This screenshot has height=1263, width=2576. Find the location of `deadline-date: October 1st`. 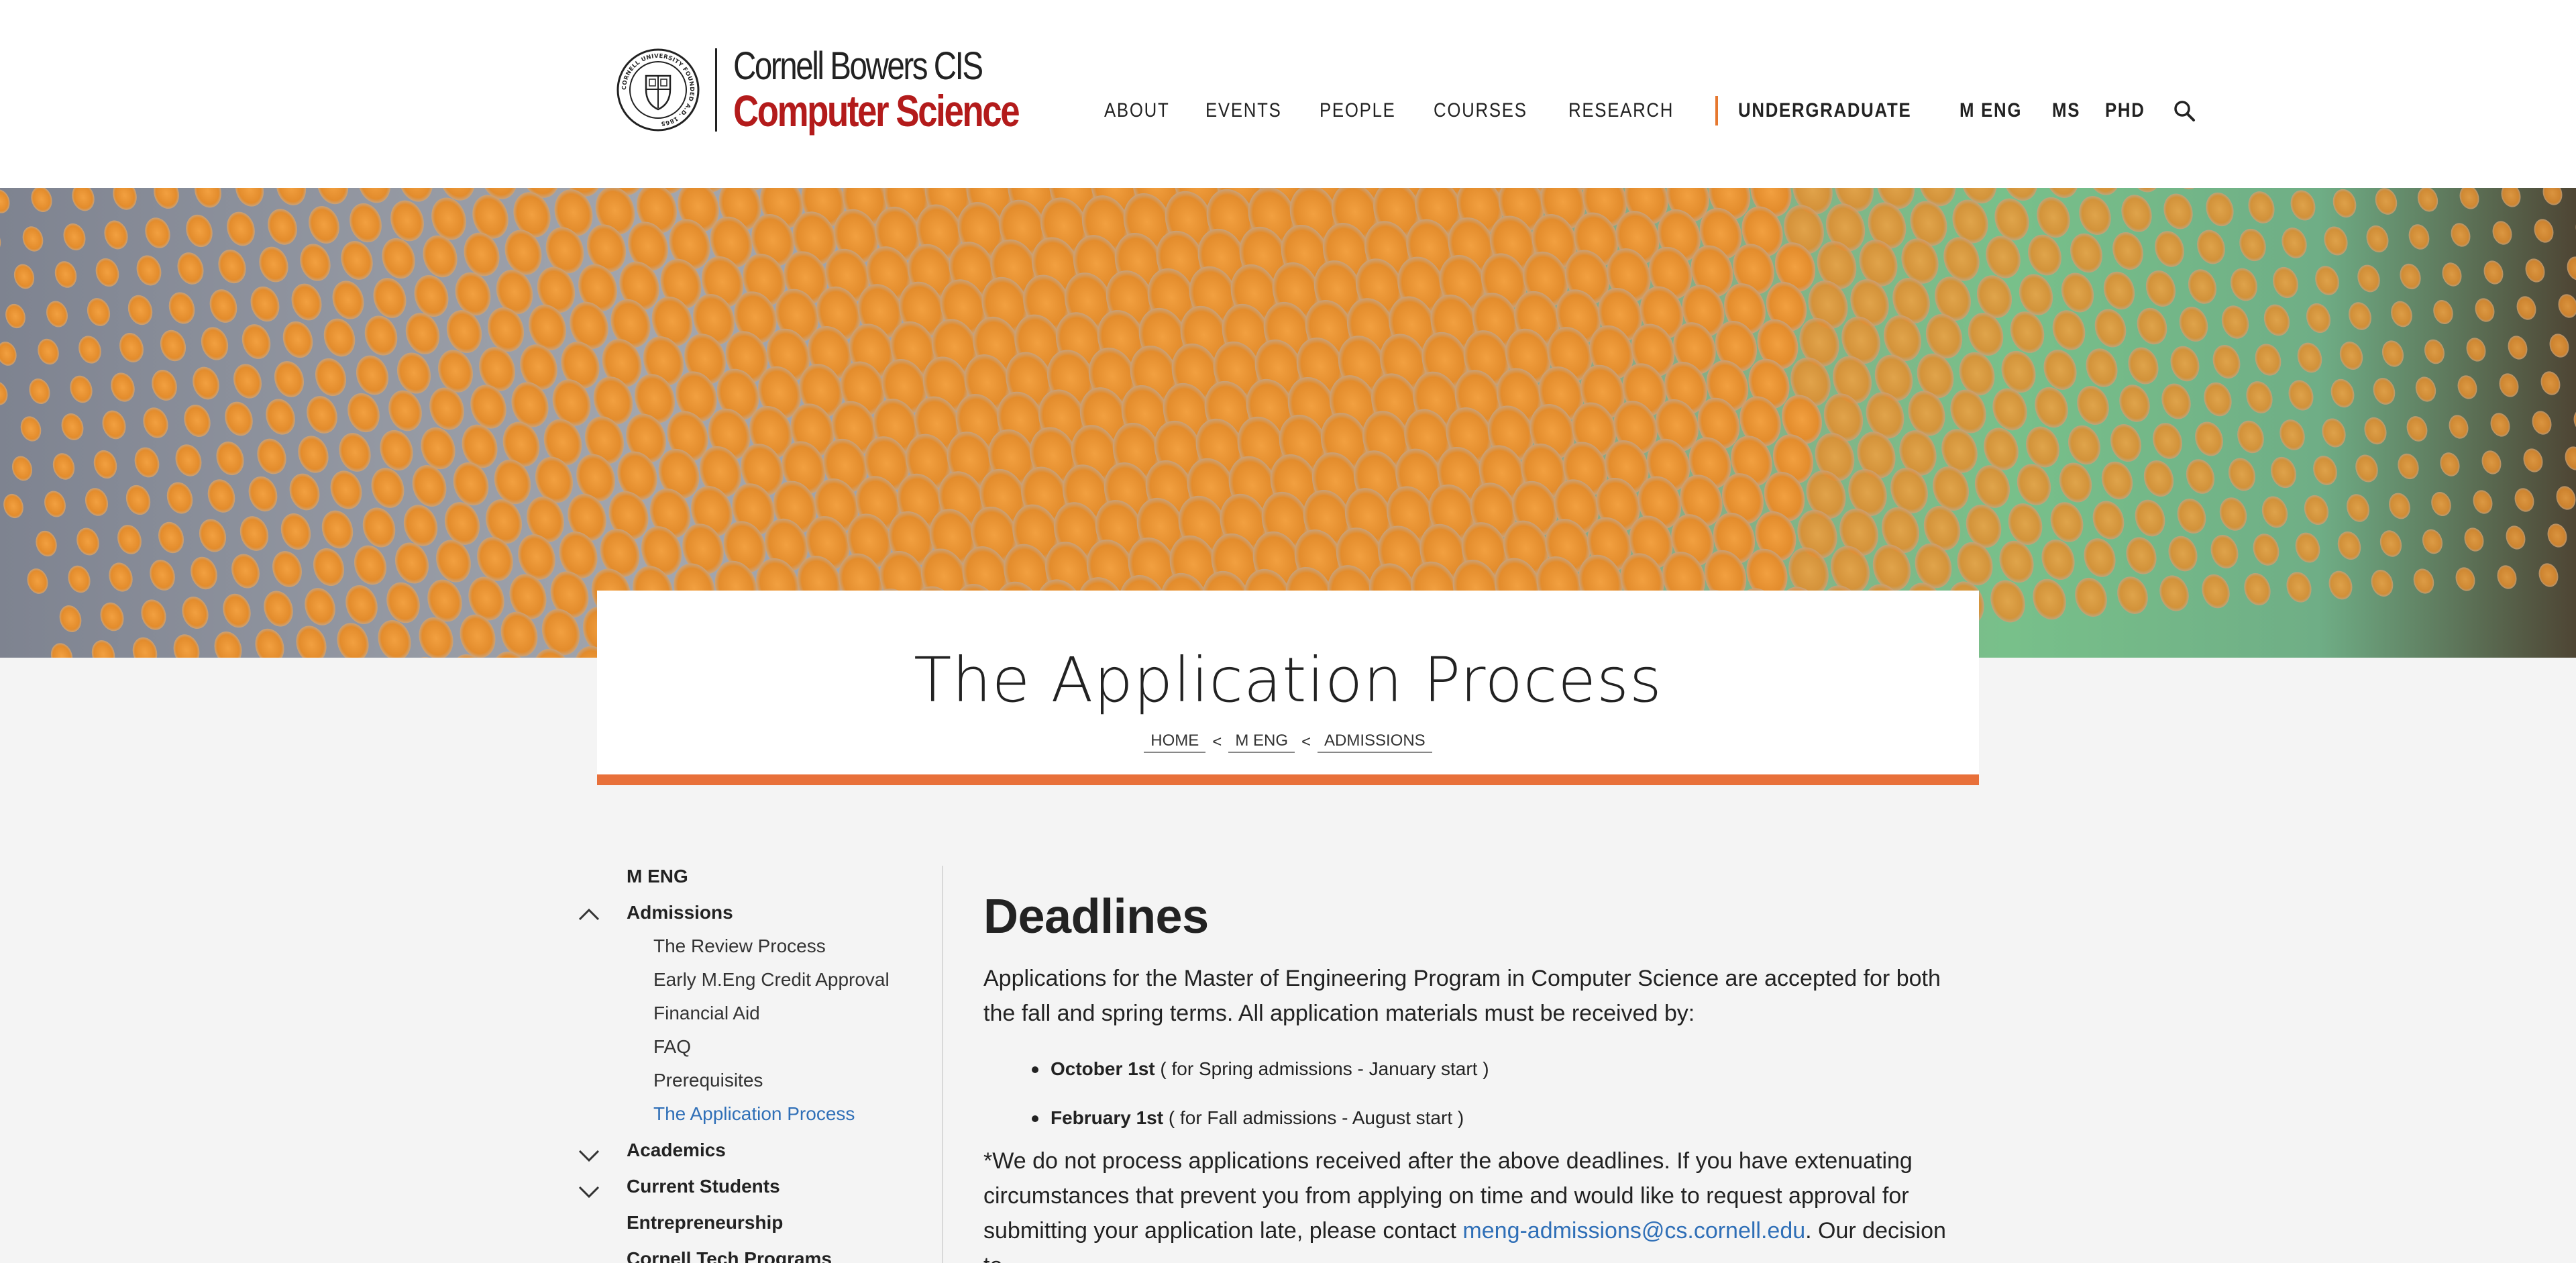

deadline-date: October 1st is located at coordinates (1103, 1068).